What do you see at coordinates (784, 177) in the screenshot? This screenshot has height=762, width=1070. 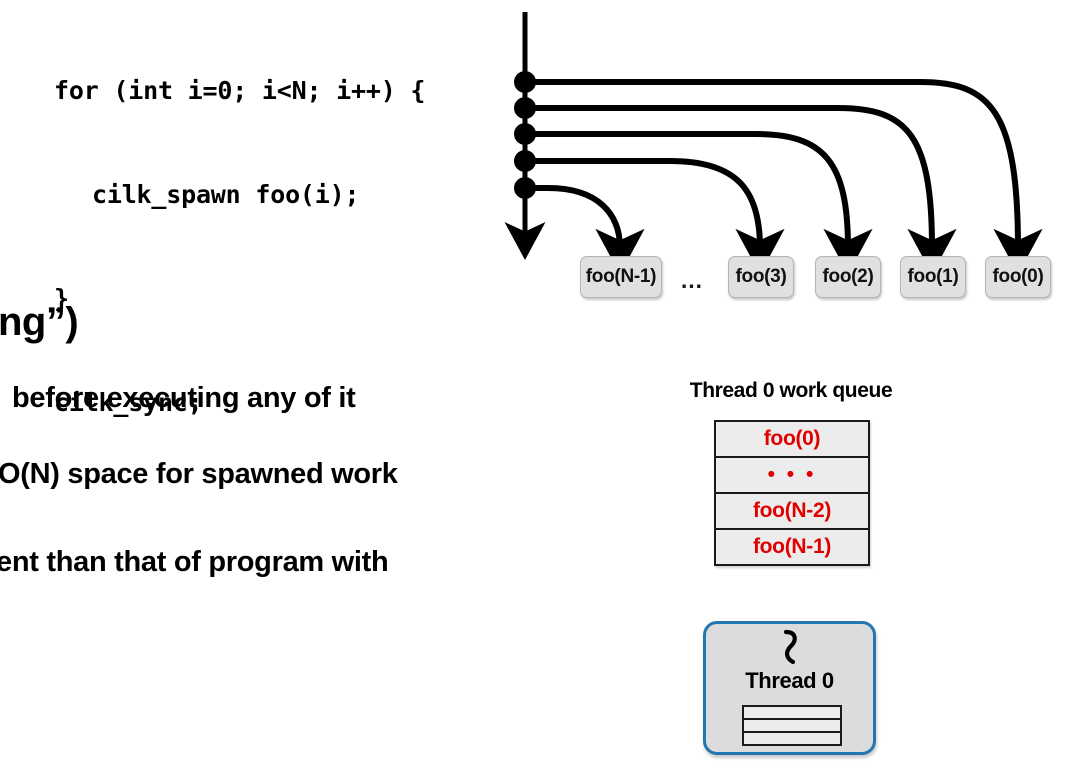 I see `spawn-arcs` at bounding box center [784, 177].